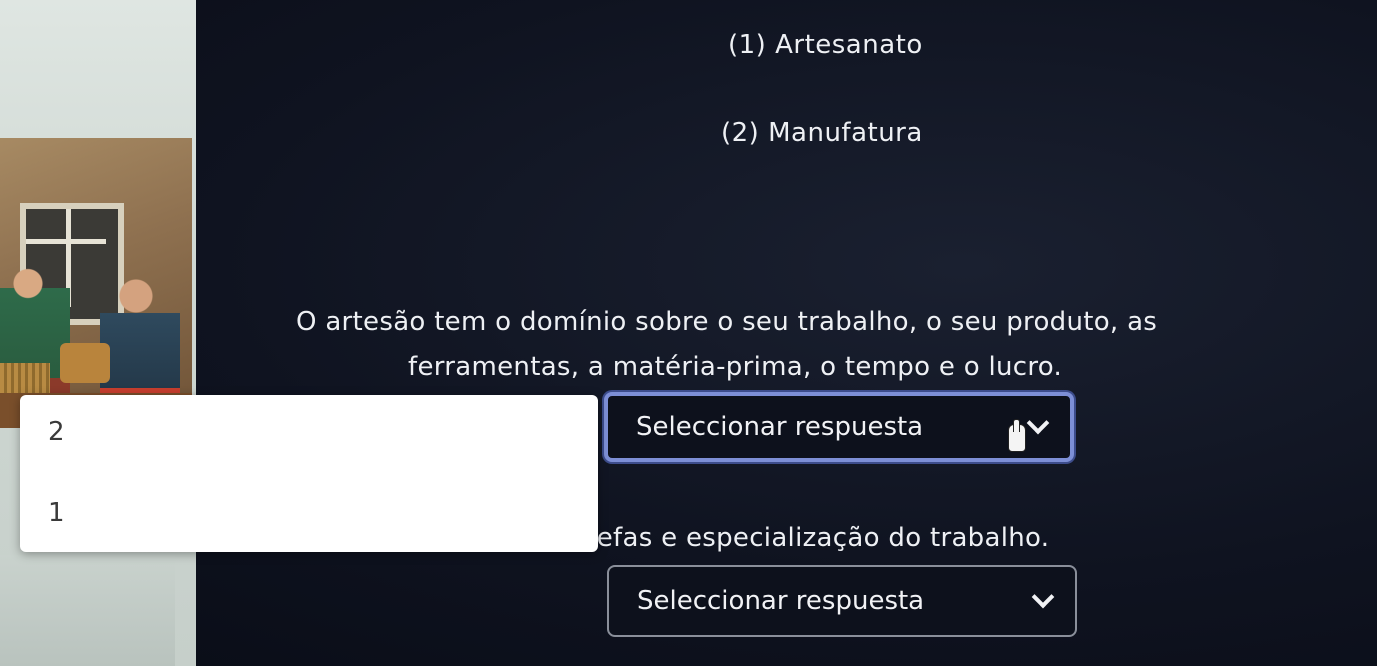  I want to click on answer-dropdown-list: 2 1, so click(309, 473).